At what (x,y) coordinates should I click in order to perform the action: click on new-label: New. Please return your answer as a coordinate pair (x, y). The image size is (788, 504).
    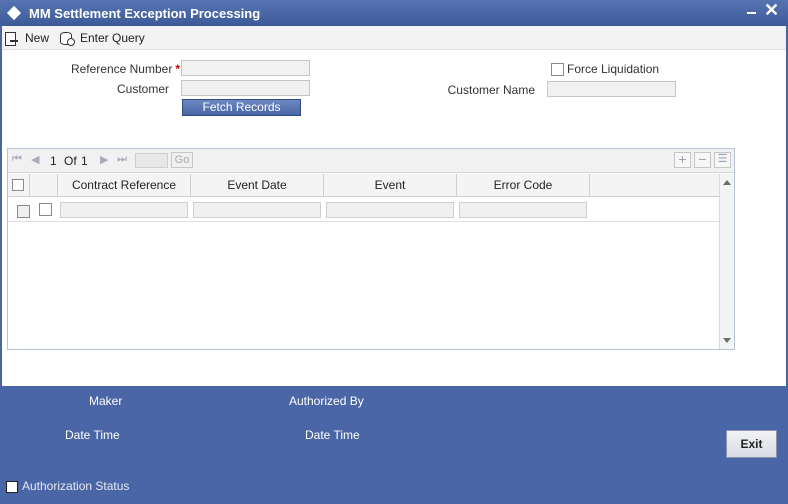
    Looking at the image, I should click on (37, 38).